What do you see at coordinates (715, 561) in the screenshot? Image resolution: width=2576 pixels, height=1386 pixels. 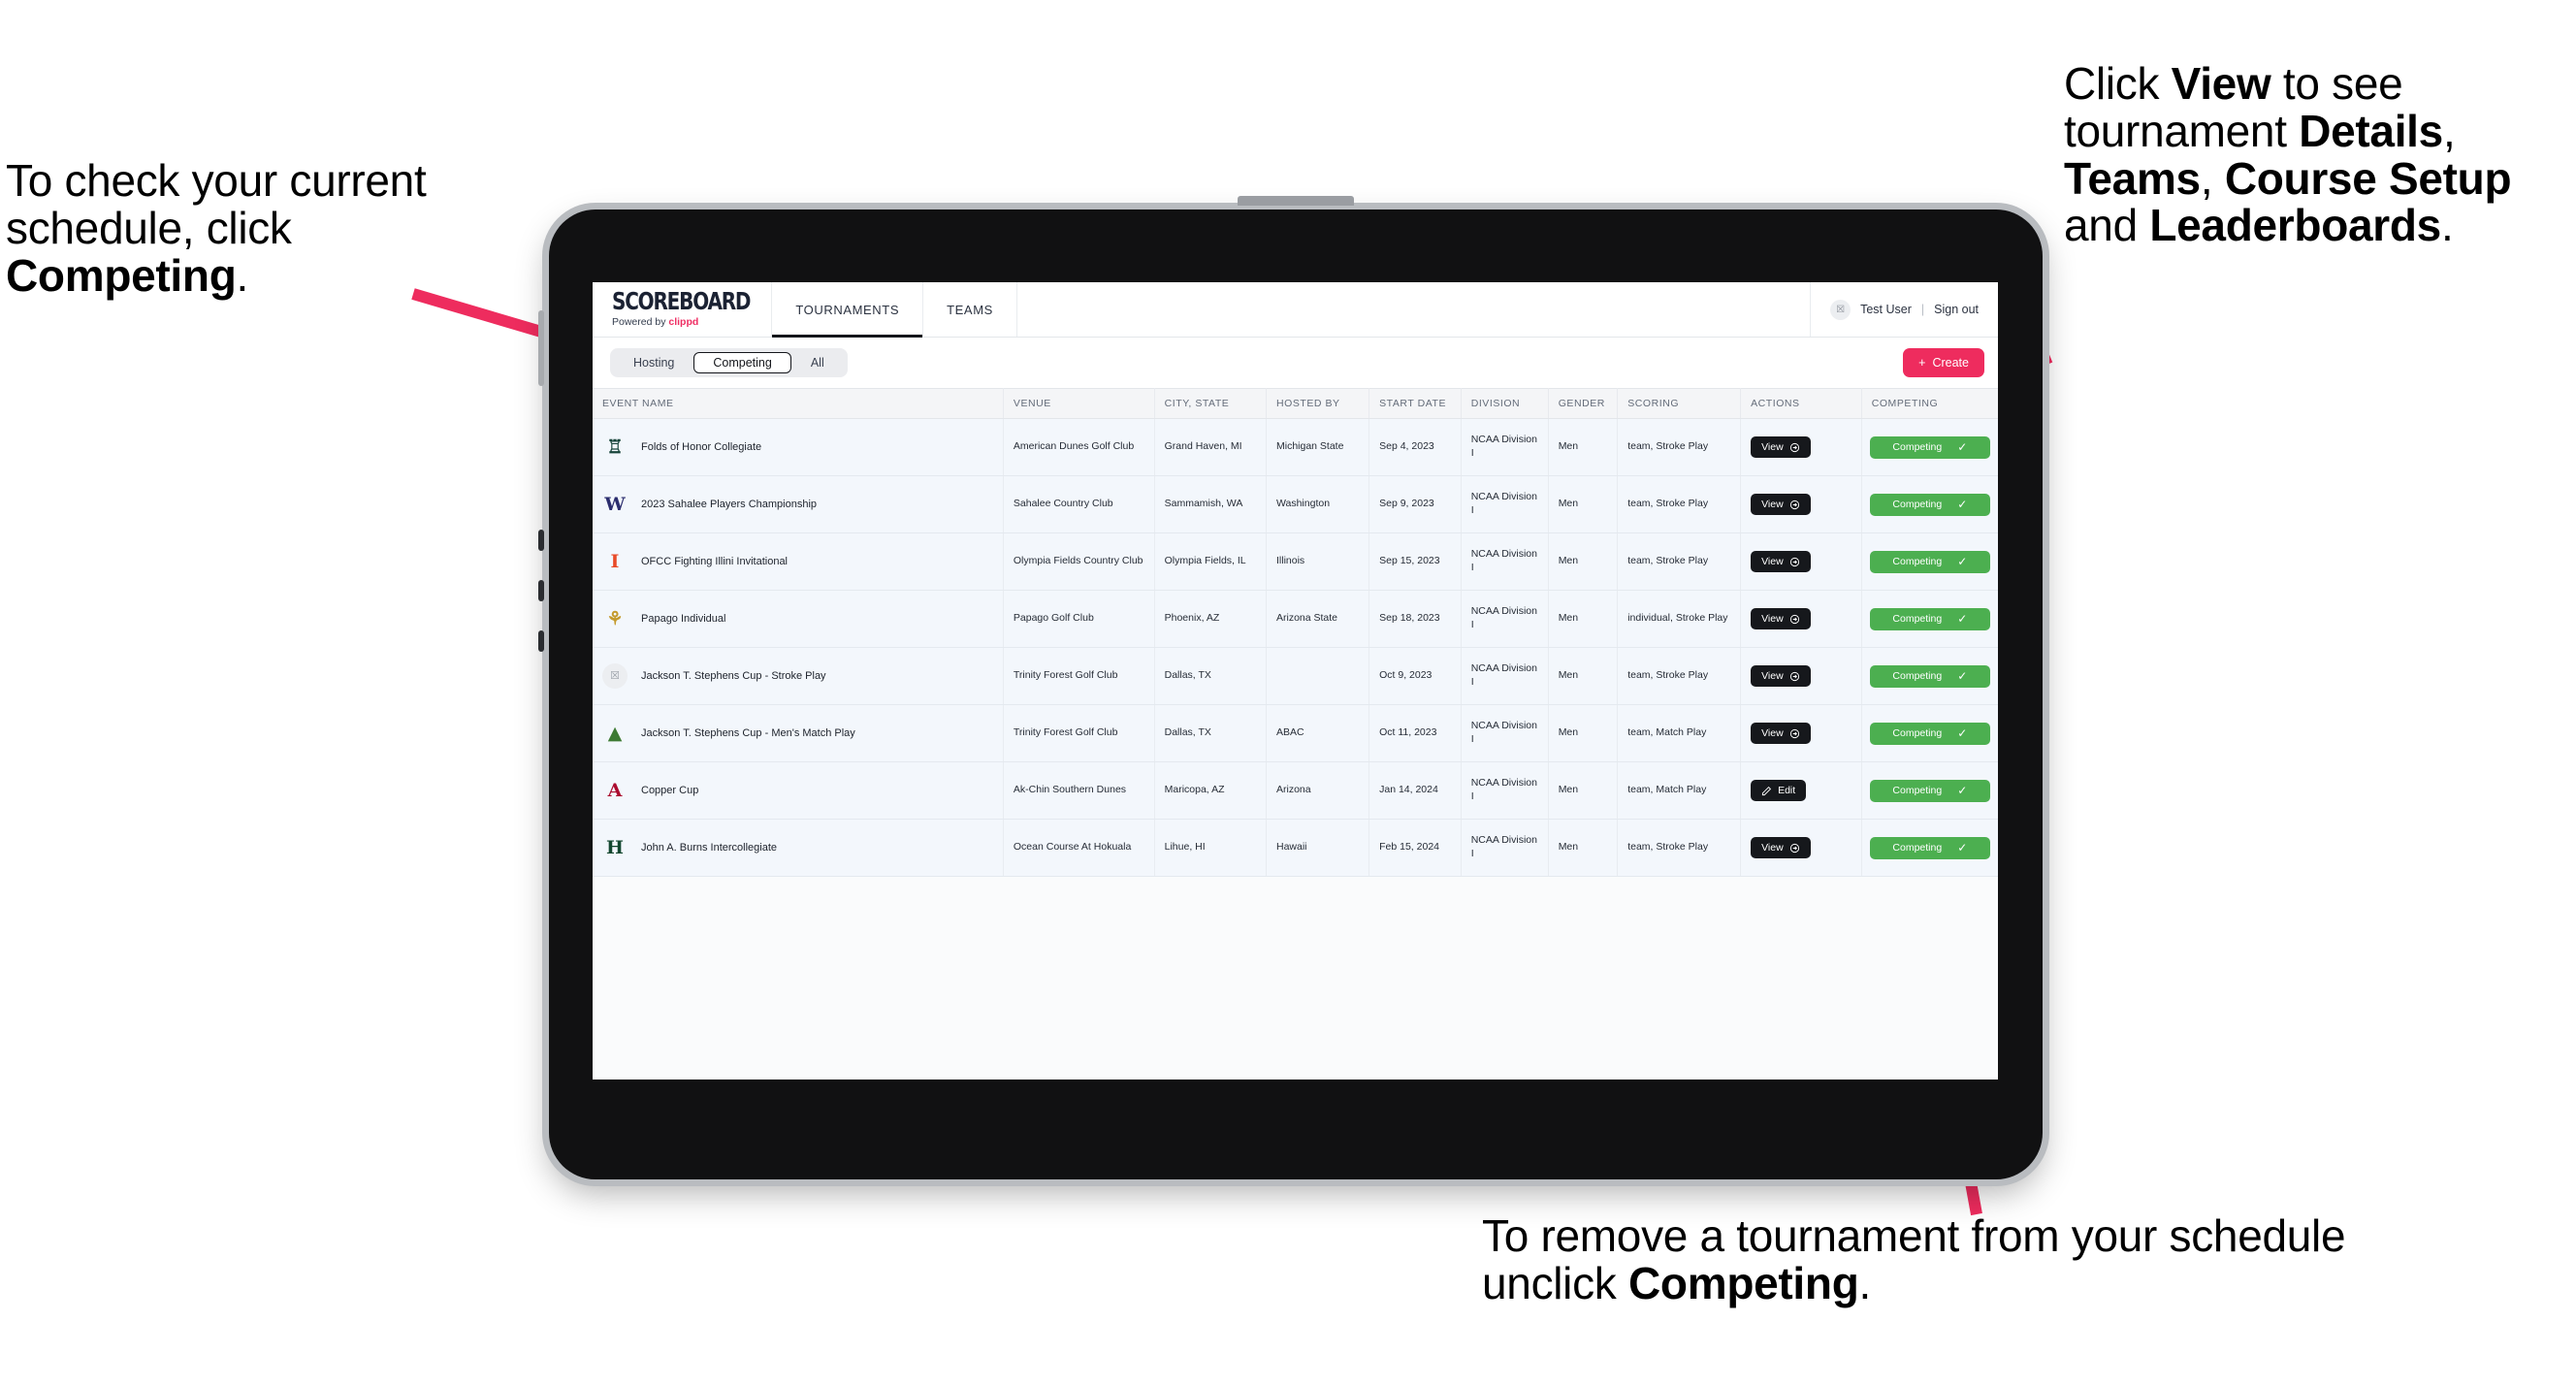 I see `event-name-label: OFCC Fighting Illini Invitational` at bounding box center [715, 561].